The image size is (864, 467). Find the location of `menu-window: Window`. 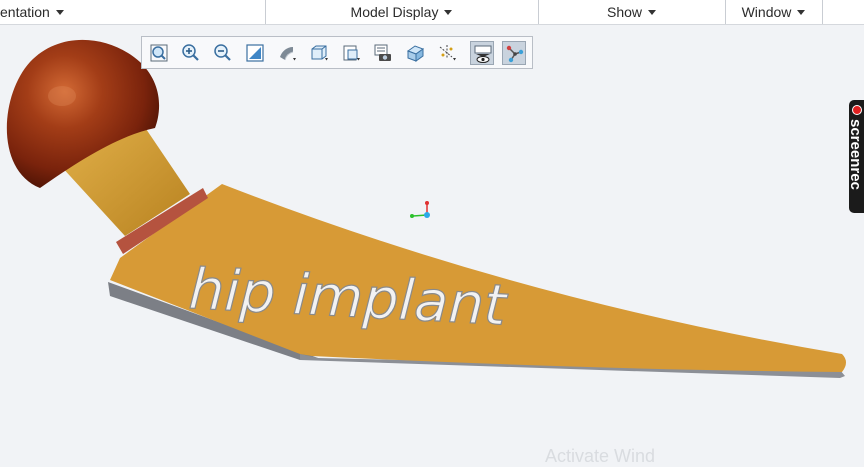

menu-window: Window is located at coordinates (774, 12).